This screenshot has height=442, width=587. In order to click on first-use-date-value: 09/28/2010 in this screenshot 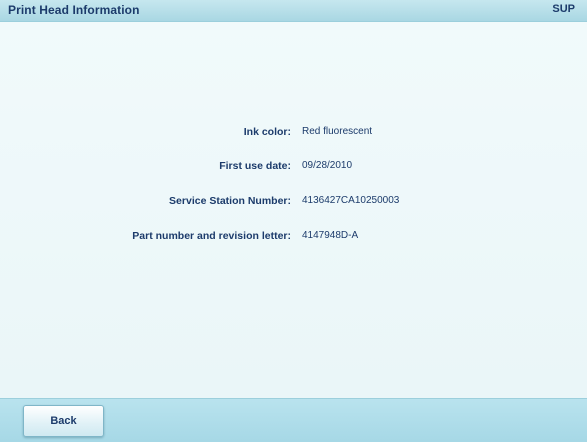, I will do `click(327, 165)`.